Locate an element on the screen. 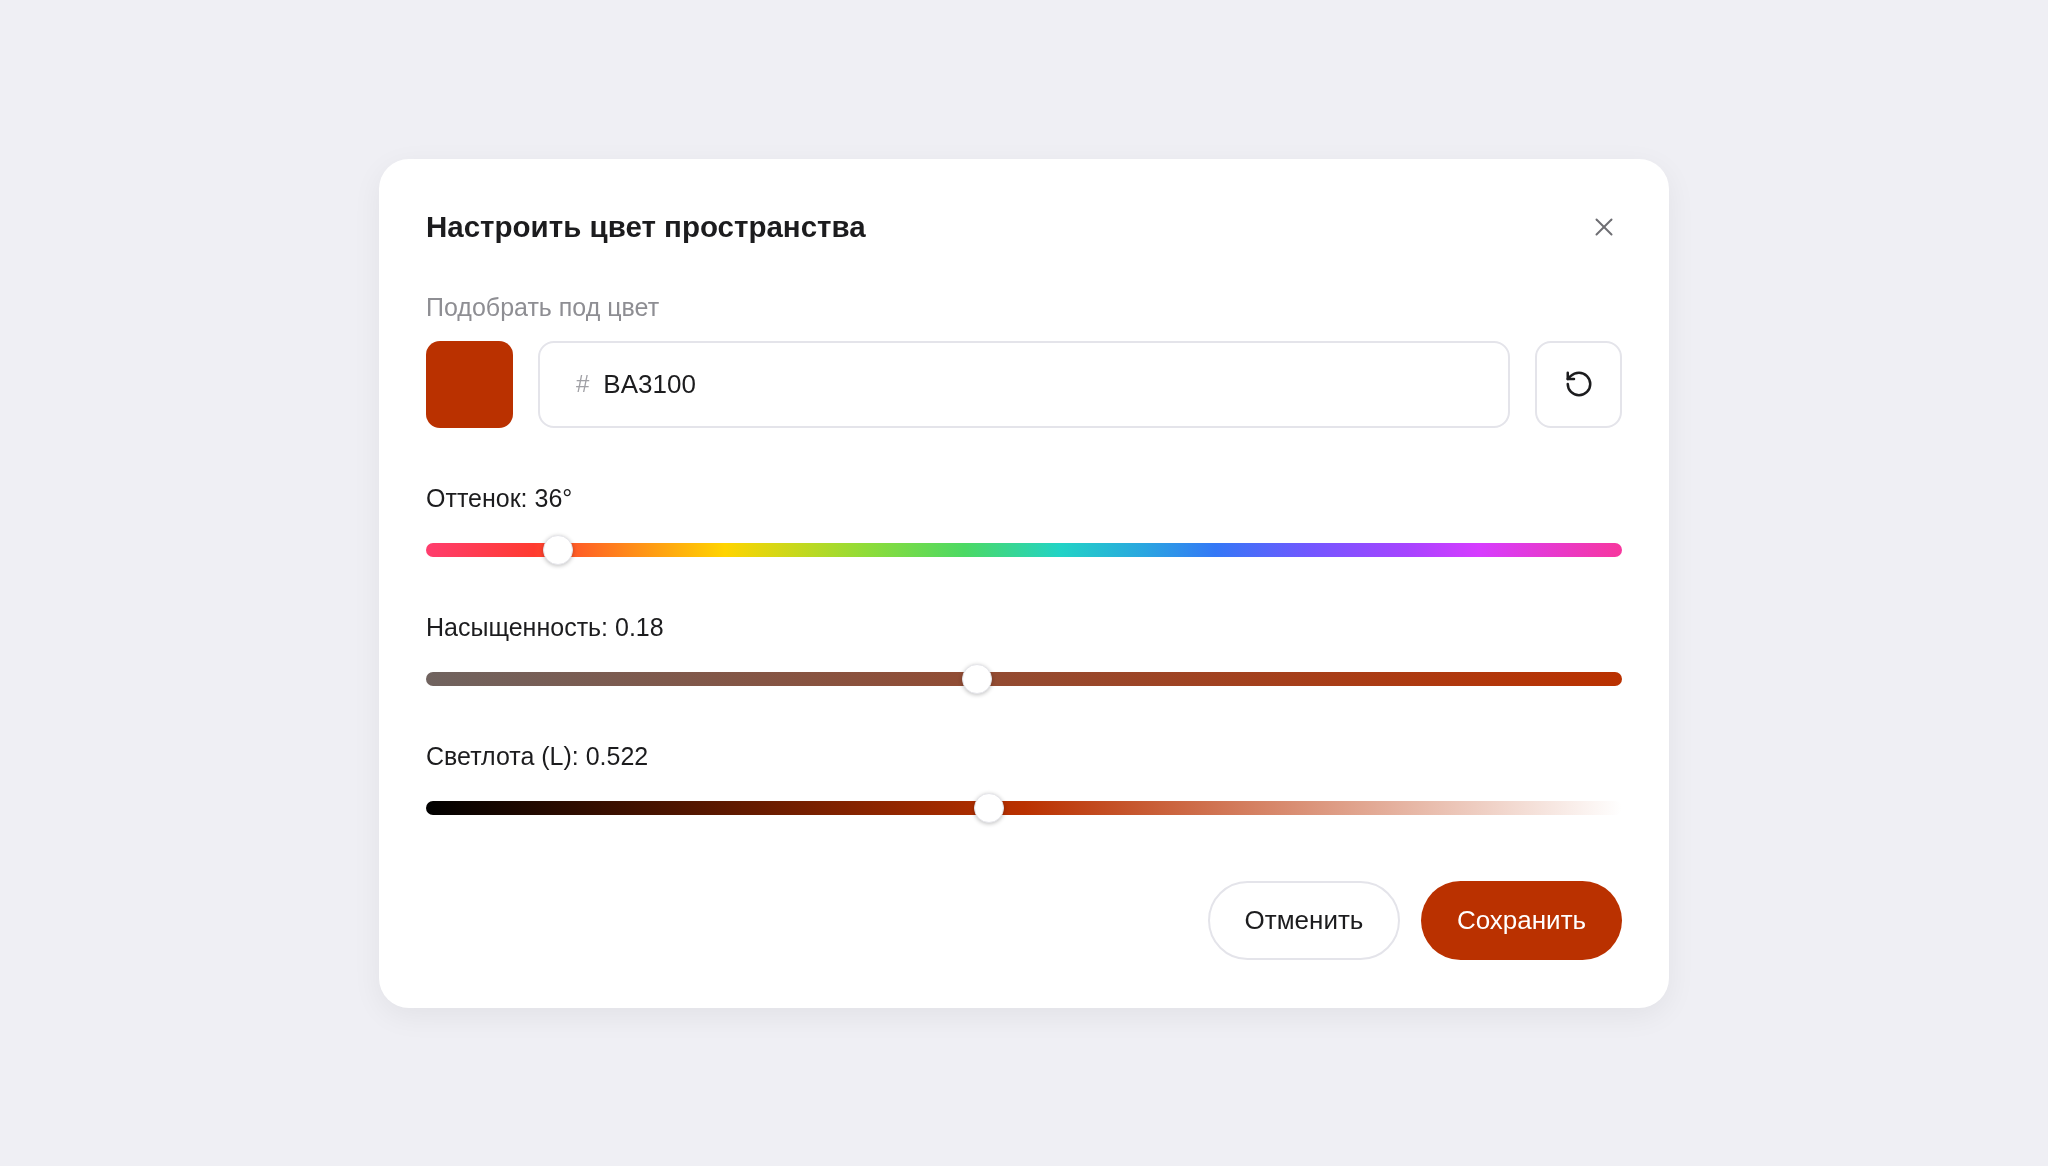 The image size is (2048, 1166). save-button: Сохранить is located at coordinates (1521, 920).